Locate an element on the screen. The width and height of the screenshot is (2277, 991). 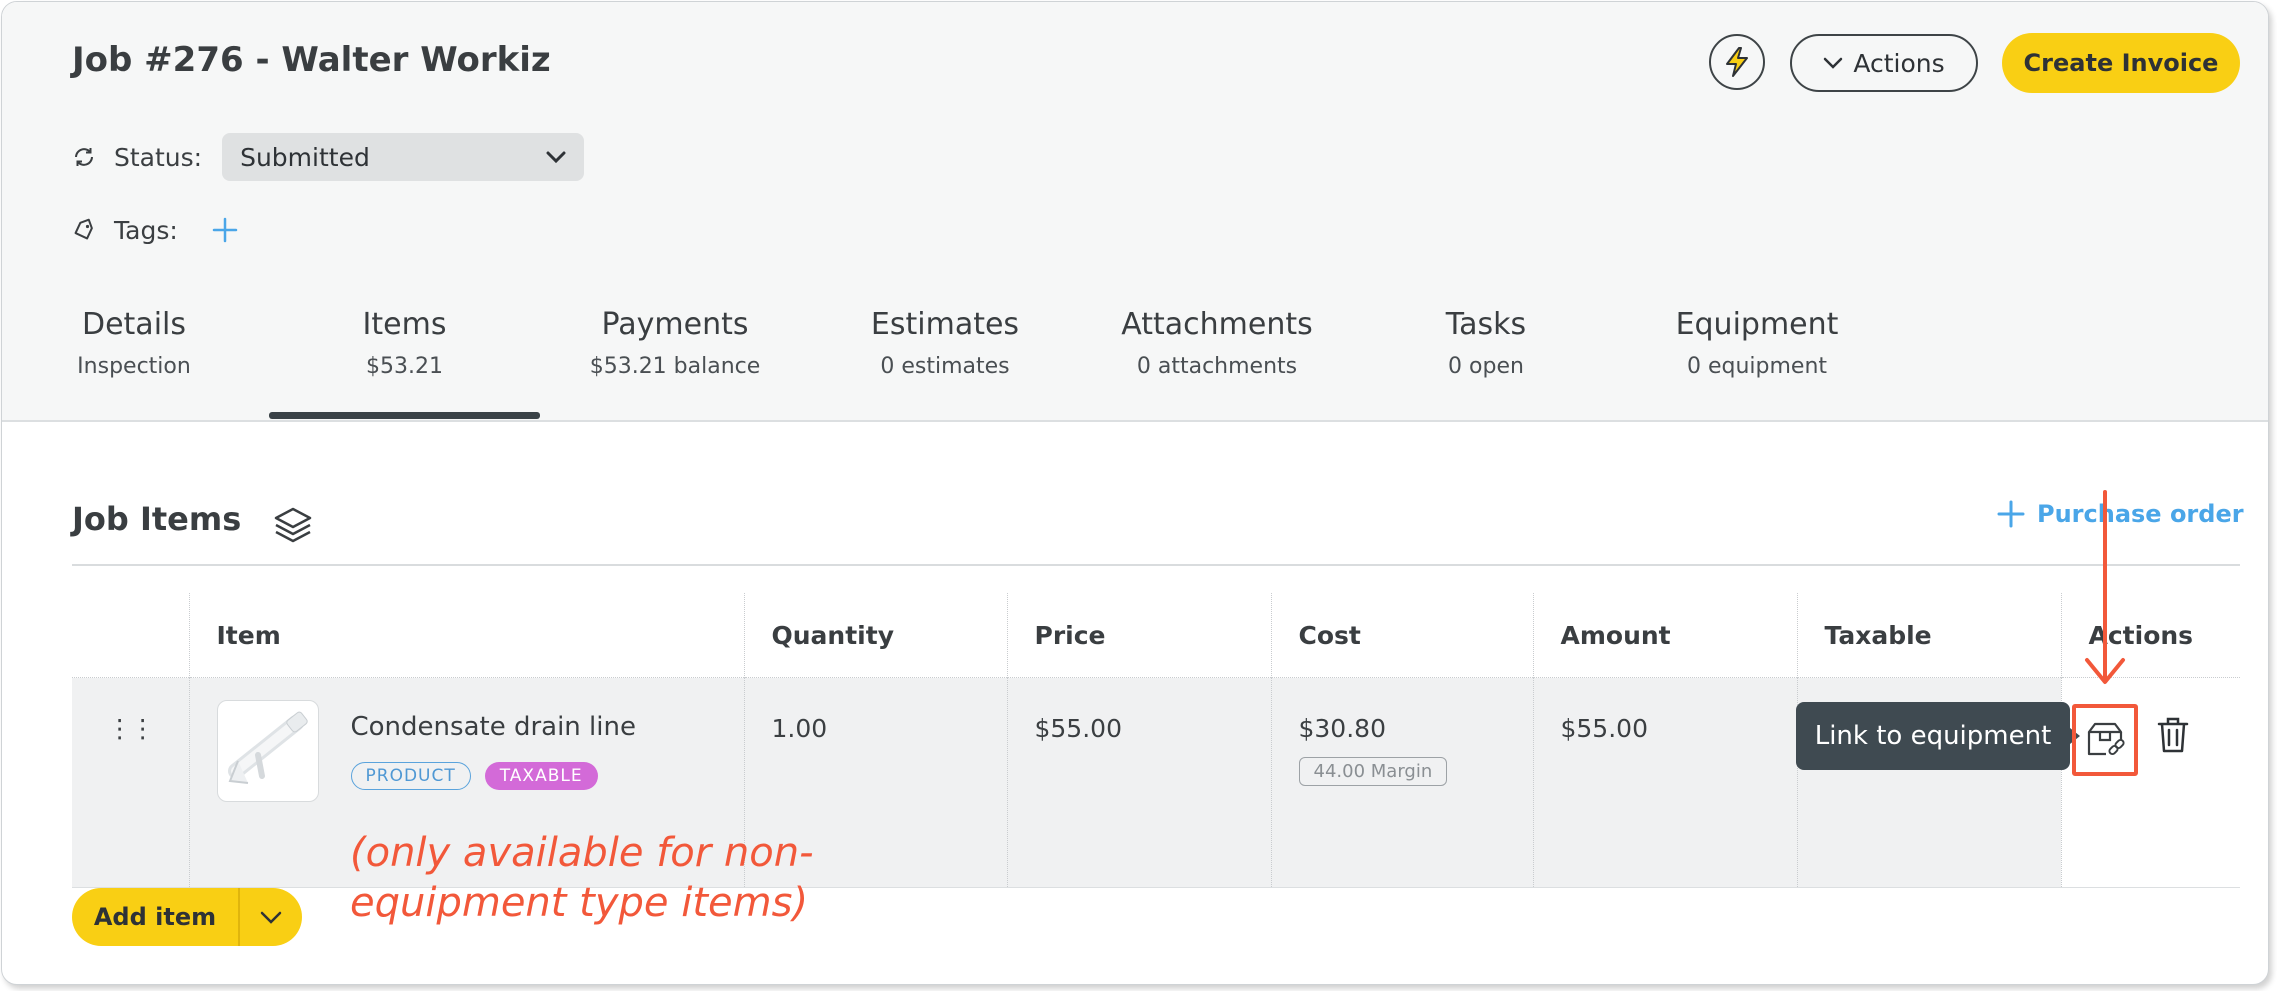
tags-label: Tags: is located at coordinates (146, 230).